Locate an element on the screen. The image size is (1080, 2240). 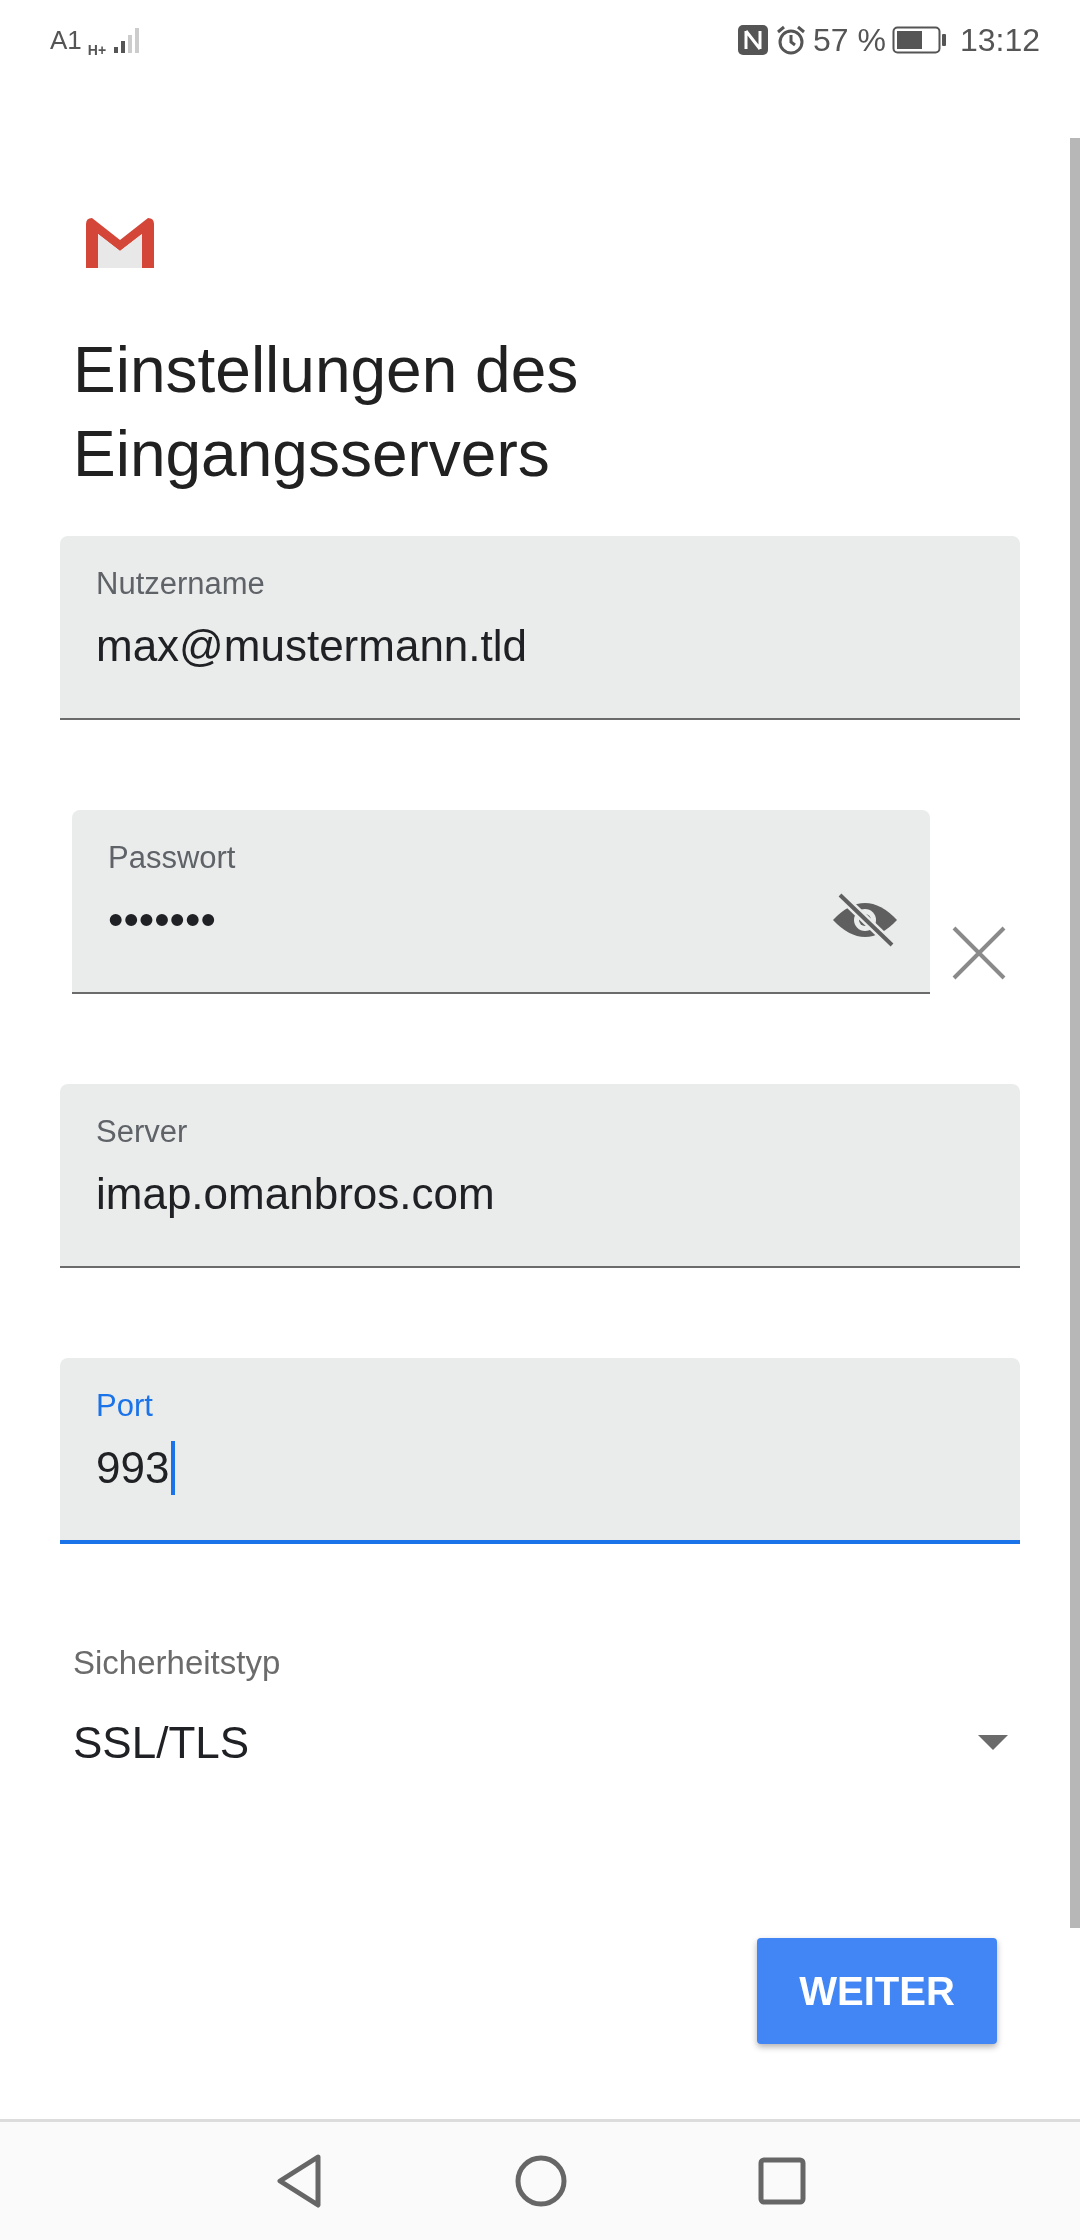
field-label: Sicherheitstyp is located at coordinates (177, 1663).